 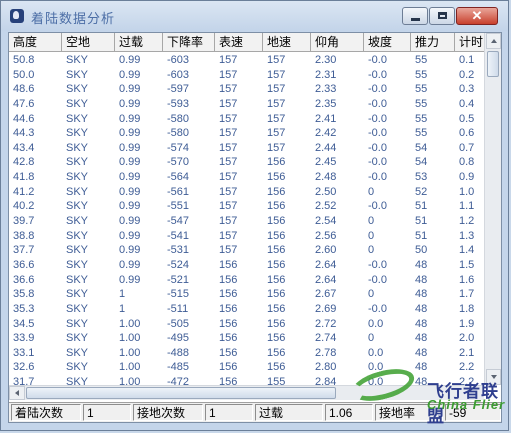 What do you see at coordinates (24, 323) in the screenshot?
I see `table-cell: 34.5` at bounding box center [24, 323].